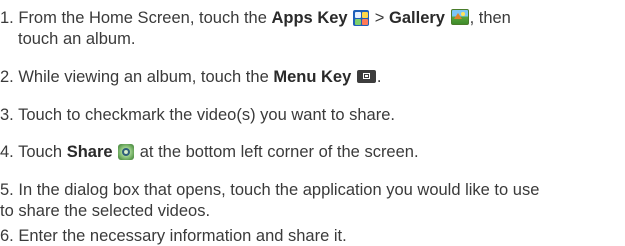 This screenshot has width=625, height=246. What do you see at coordinates (379, 77) in the screenshot?
I see `step-text: .` at bounding box center [379, 77].